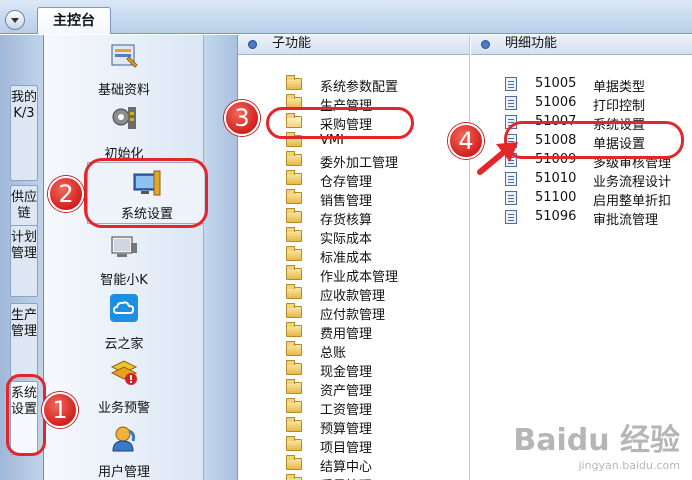 The width and height of the screenshot is (692, 480). Describe the element at coordinates (359, 163) in the screenshot. I see `list-item-label: 委外加工管理` at that location.